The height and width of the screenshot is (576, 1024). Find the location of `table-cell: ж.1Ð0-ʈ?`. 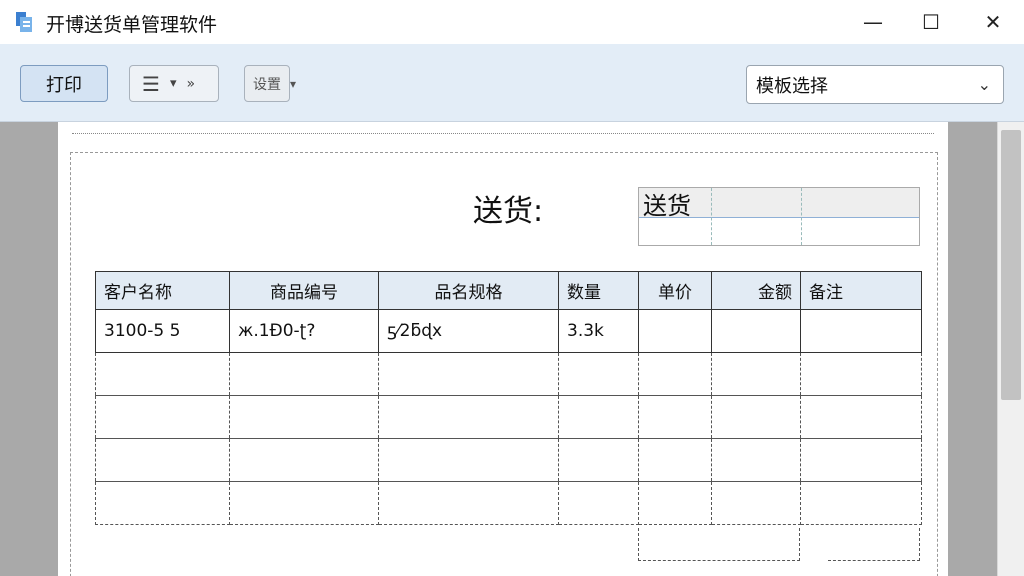

table-cell: ж.1Ð0-ʈ? is located at coordinates (304, 331).